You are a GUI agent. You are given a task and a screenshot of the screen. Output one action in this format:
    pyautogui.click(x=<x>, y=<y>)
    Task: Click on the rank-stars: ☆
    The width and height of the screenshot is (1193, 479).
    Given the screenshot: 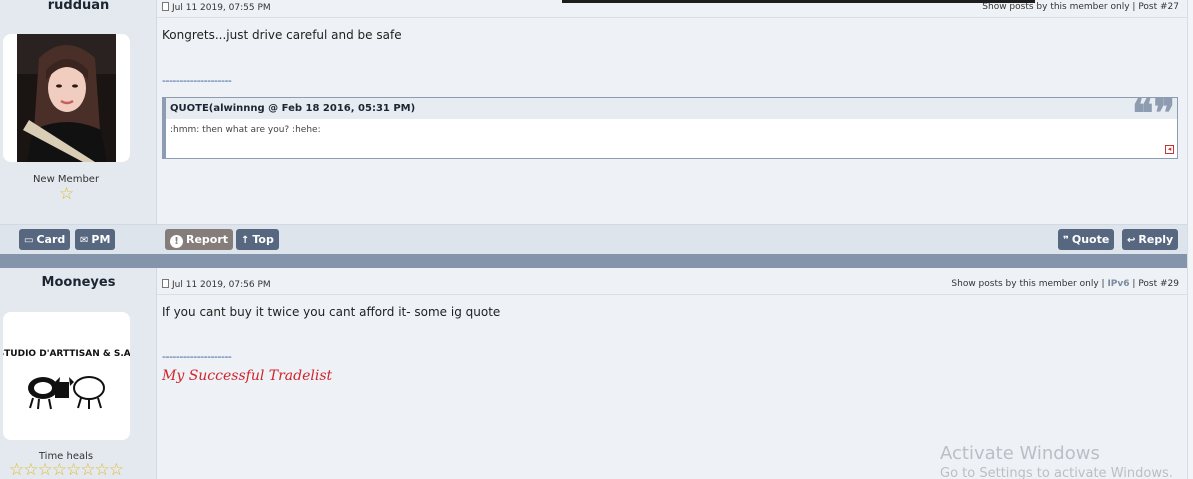 What is the action you would take?
    pyautogui.click(x=66, y=194)
    